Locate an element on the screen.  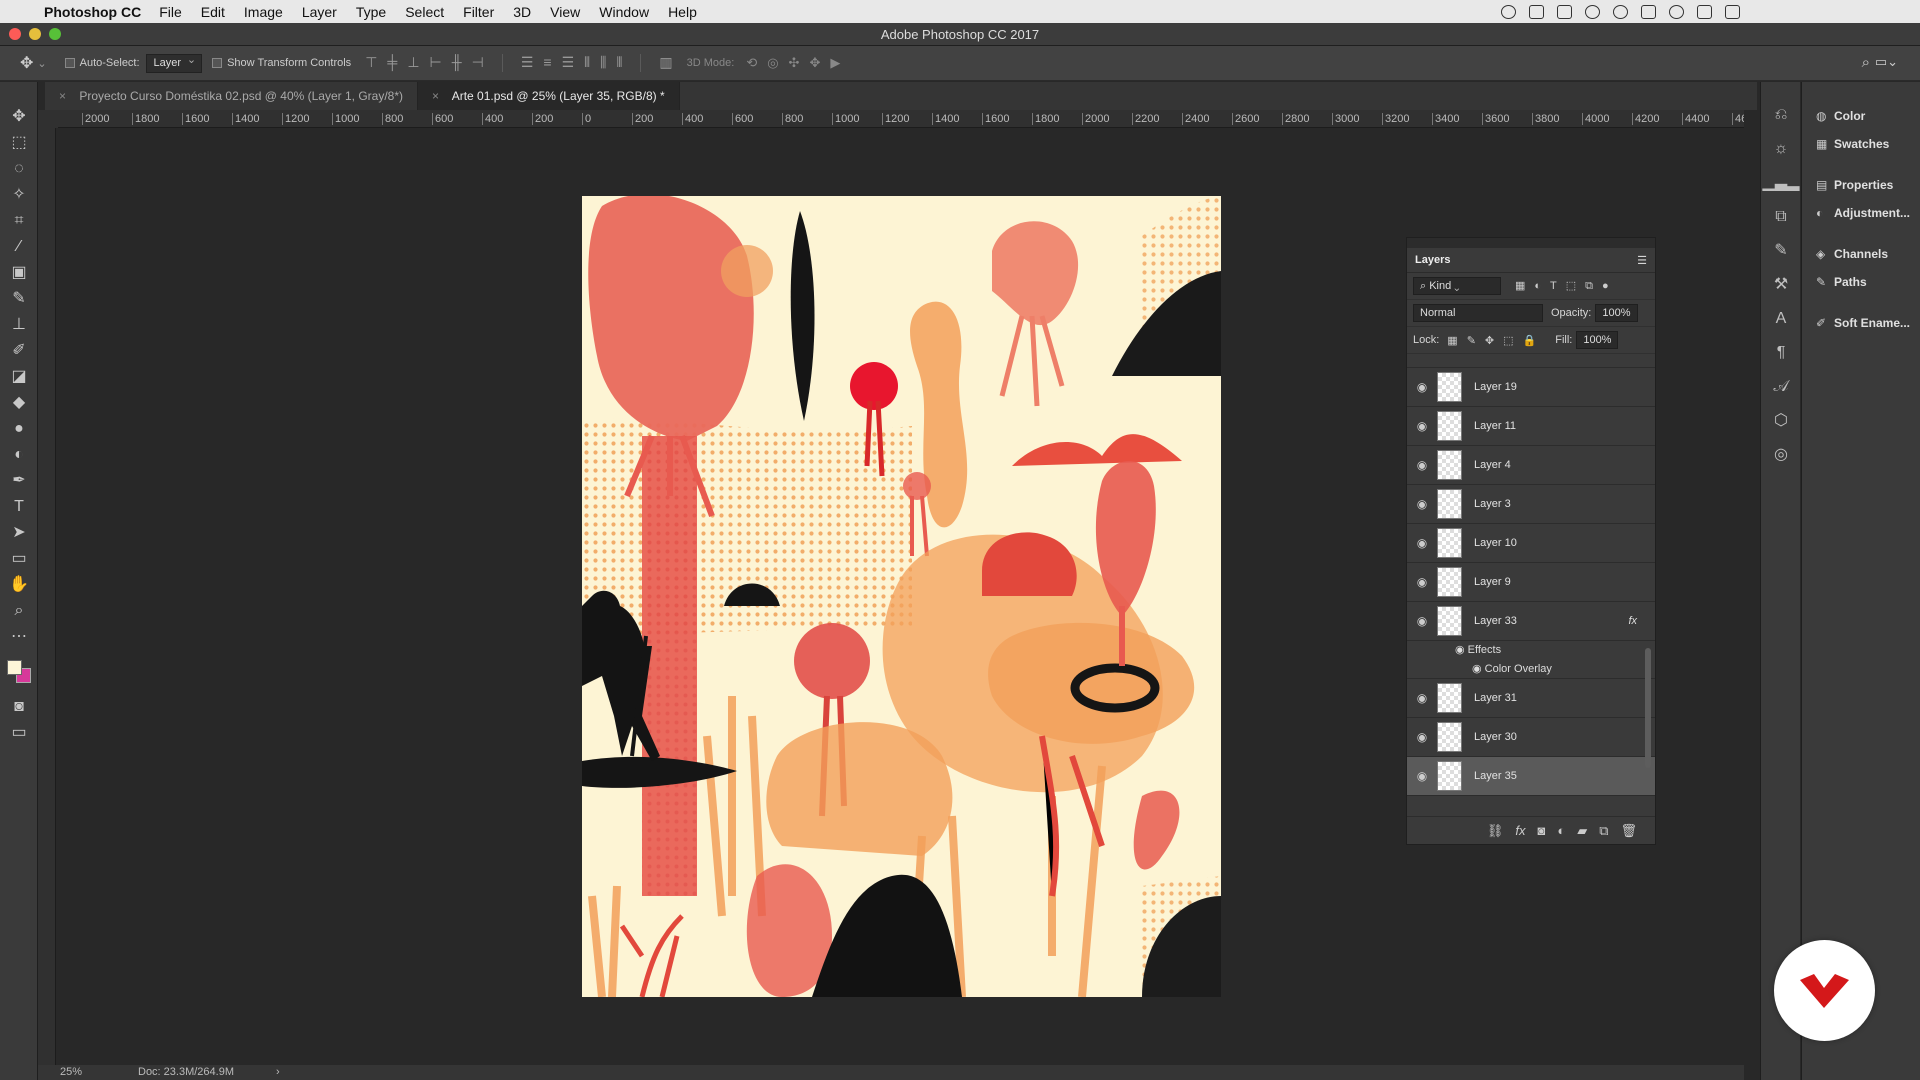
path-select-tool-icon: ➤ is located at coordinates (19, 533).